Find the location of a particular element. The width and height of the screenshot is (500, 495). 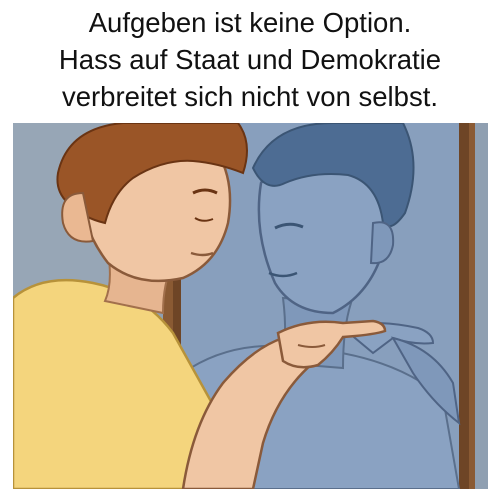

caption-line-2: Hass auf Staat und Demokratie is located at coordinates (250, 59).